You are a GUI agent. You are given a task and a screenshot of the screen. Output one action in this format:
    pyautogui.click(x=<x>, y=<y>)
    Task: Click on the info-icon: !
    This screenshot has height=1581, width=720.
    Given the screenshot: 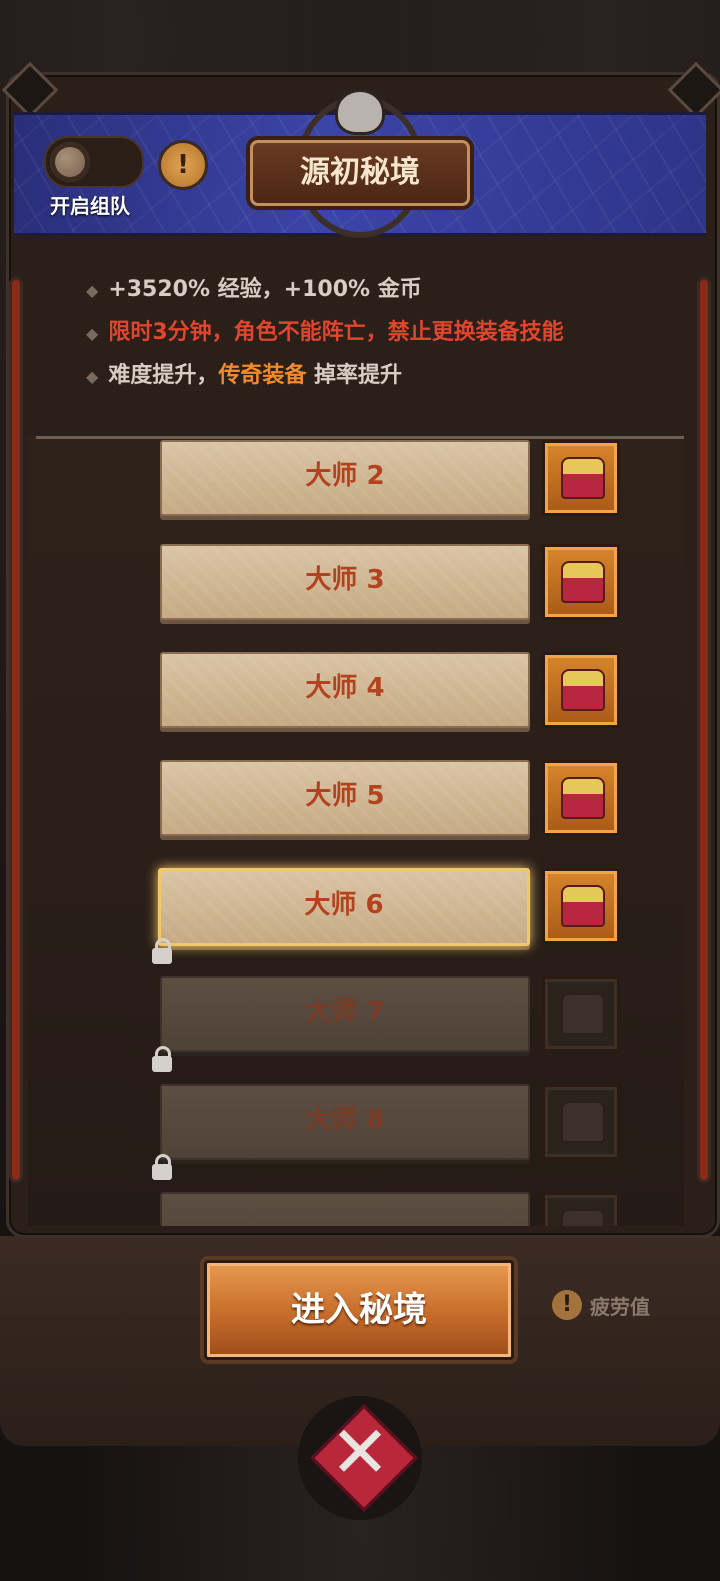 What is the action you would take?
    pyautogui.click(x=183, y=165)
    